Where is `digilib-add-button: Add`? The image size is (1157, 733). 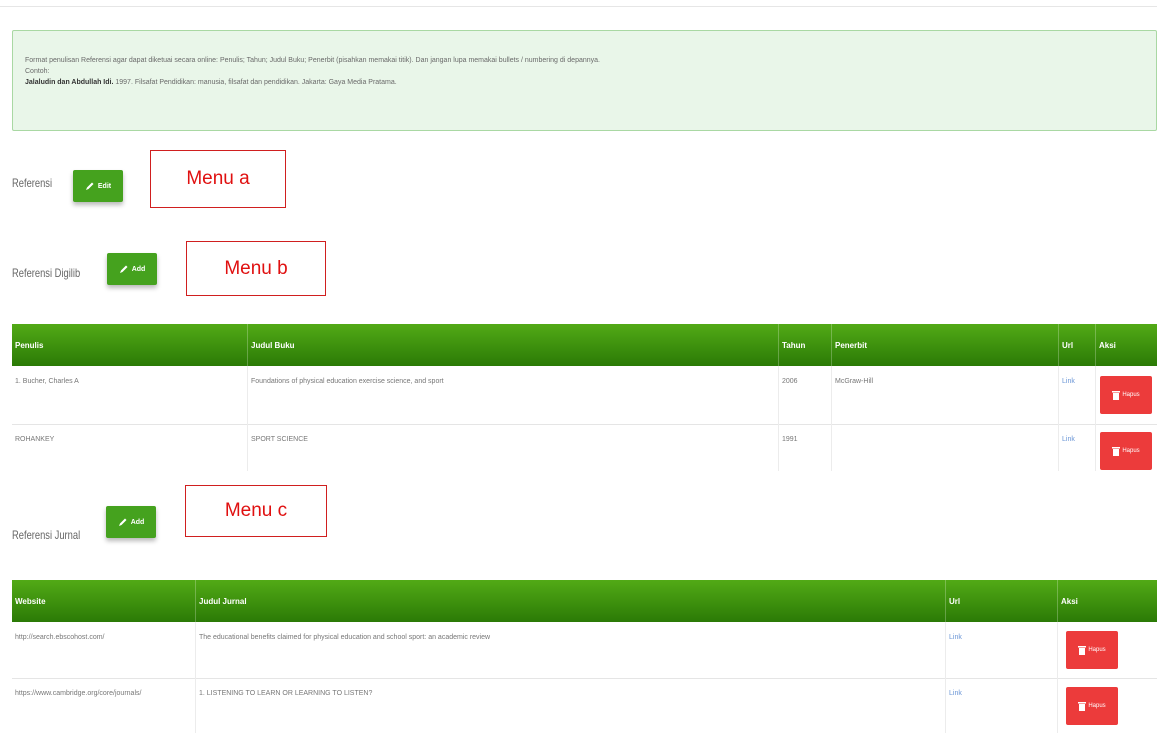
digilib-add-button: Add is located at coordinates (132, 269).